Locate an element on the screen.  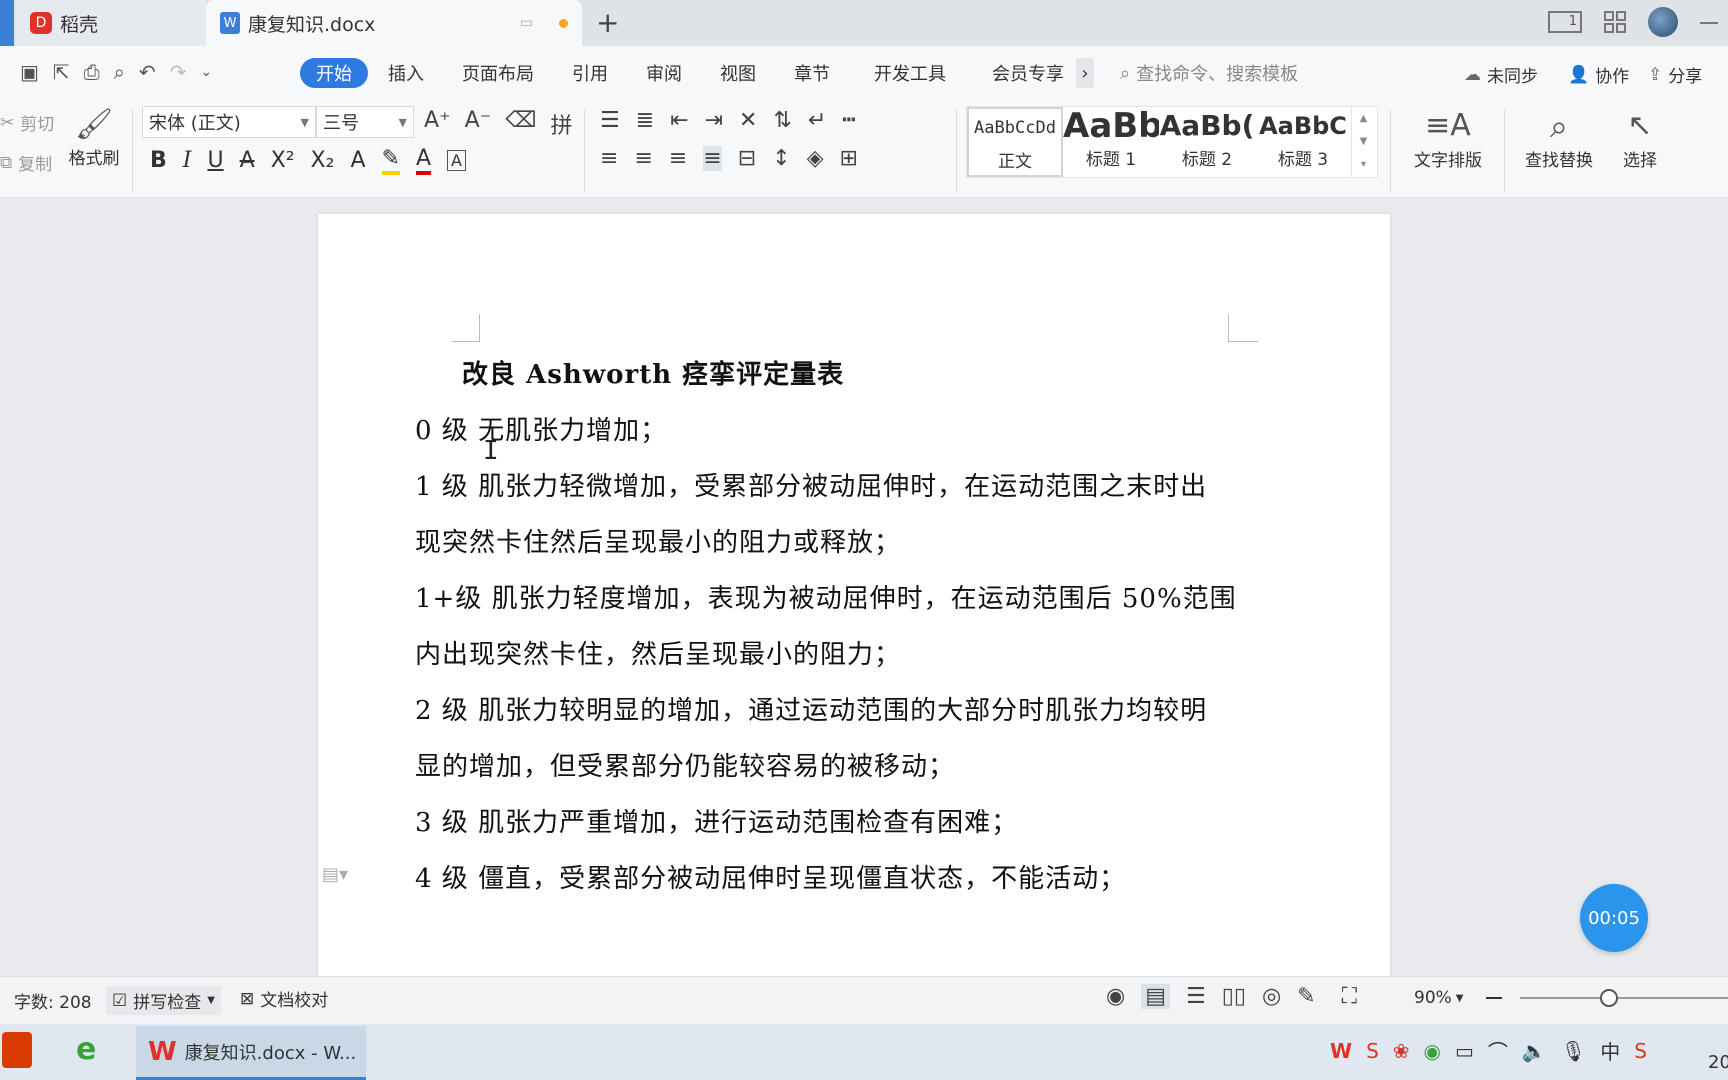
document-line: 2 级 肌张力较明显的增加，通过运动范围的大部分时肌张力均较明 is located at coordinates (811, 708).